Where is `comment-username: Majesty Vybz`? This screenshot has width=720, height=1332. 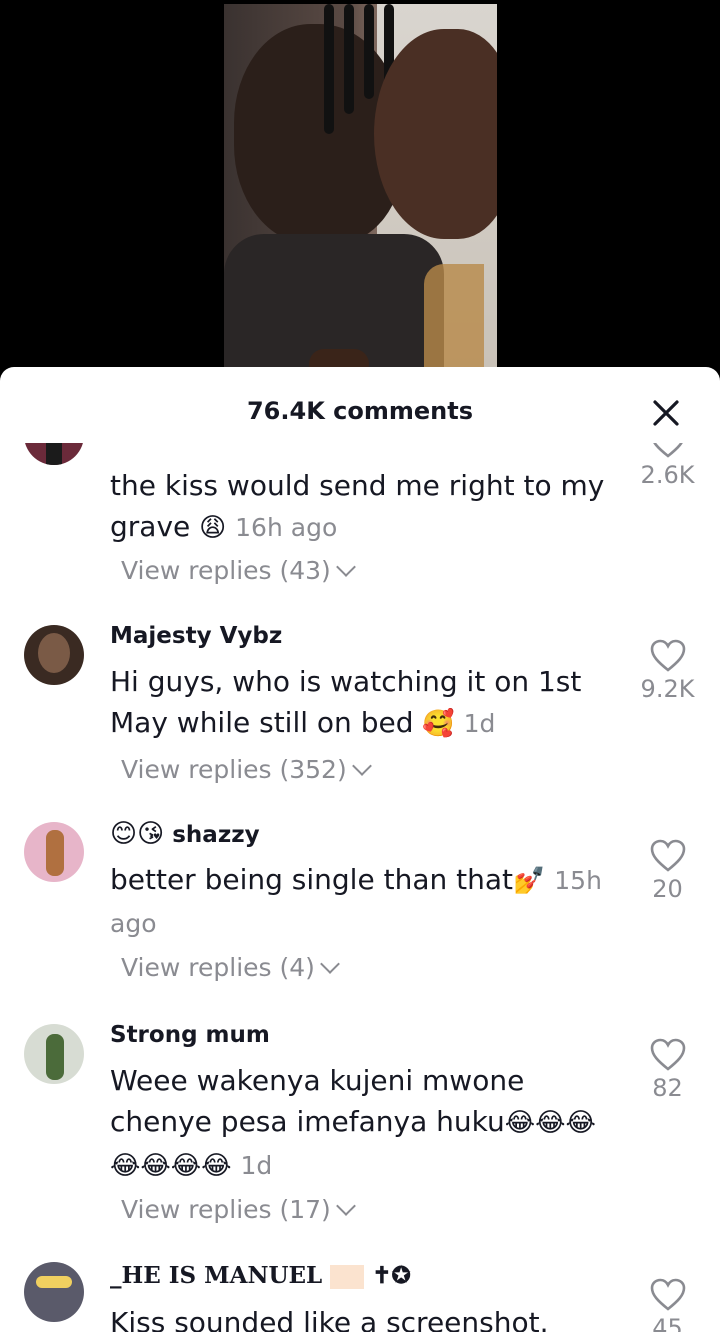
comment-username: Majesty Vybz is located at coordinates (196, 636).